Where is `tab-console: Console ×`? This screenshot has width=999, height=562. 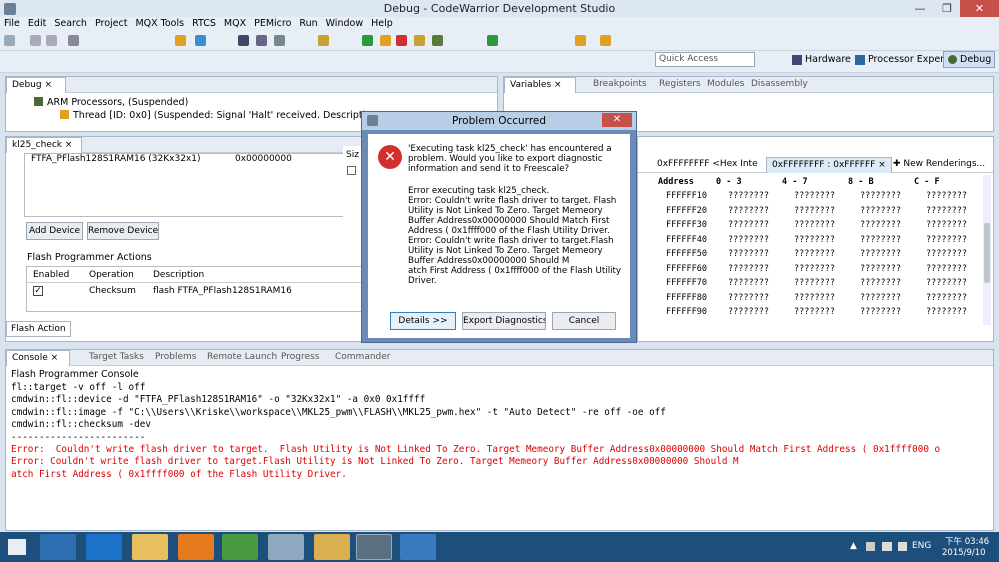 tab-console: Console × is located at coordinates (38, 358).